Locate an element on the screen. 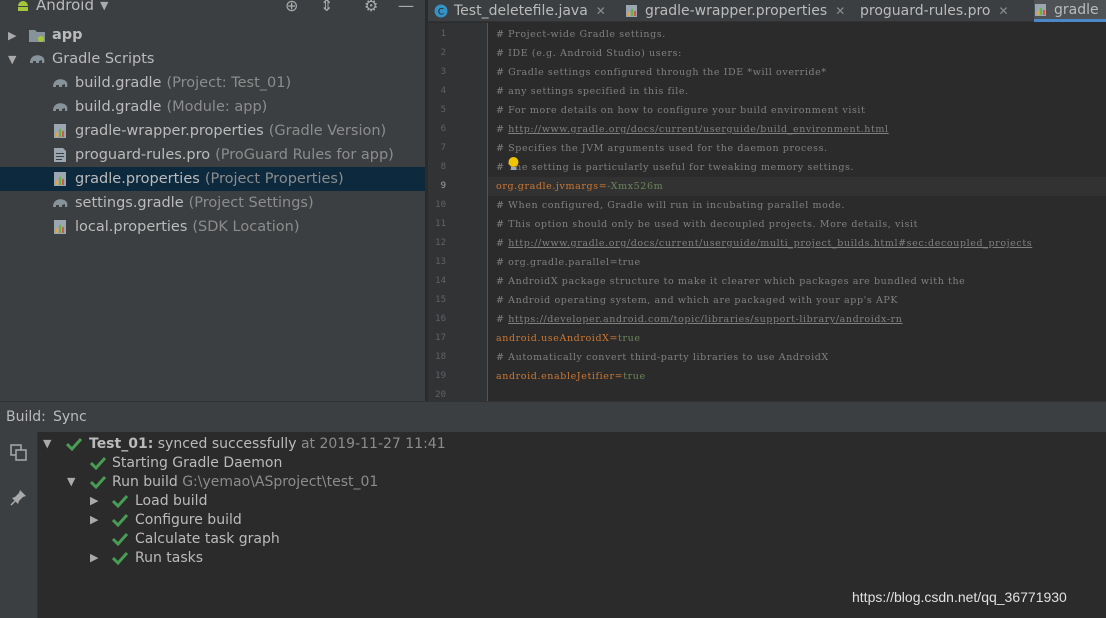 This screenshot has height=618, width=1106. line-number: 6 is located at coordinates (443, 129).